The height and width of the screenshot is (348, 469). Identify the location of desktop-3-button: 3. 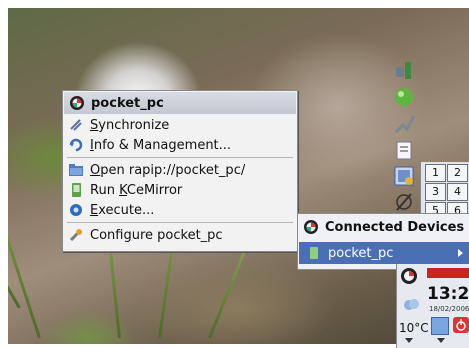
(435, 192).